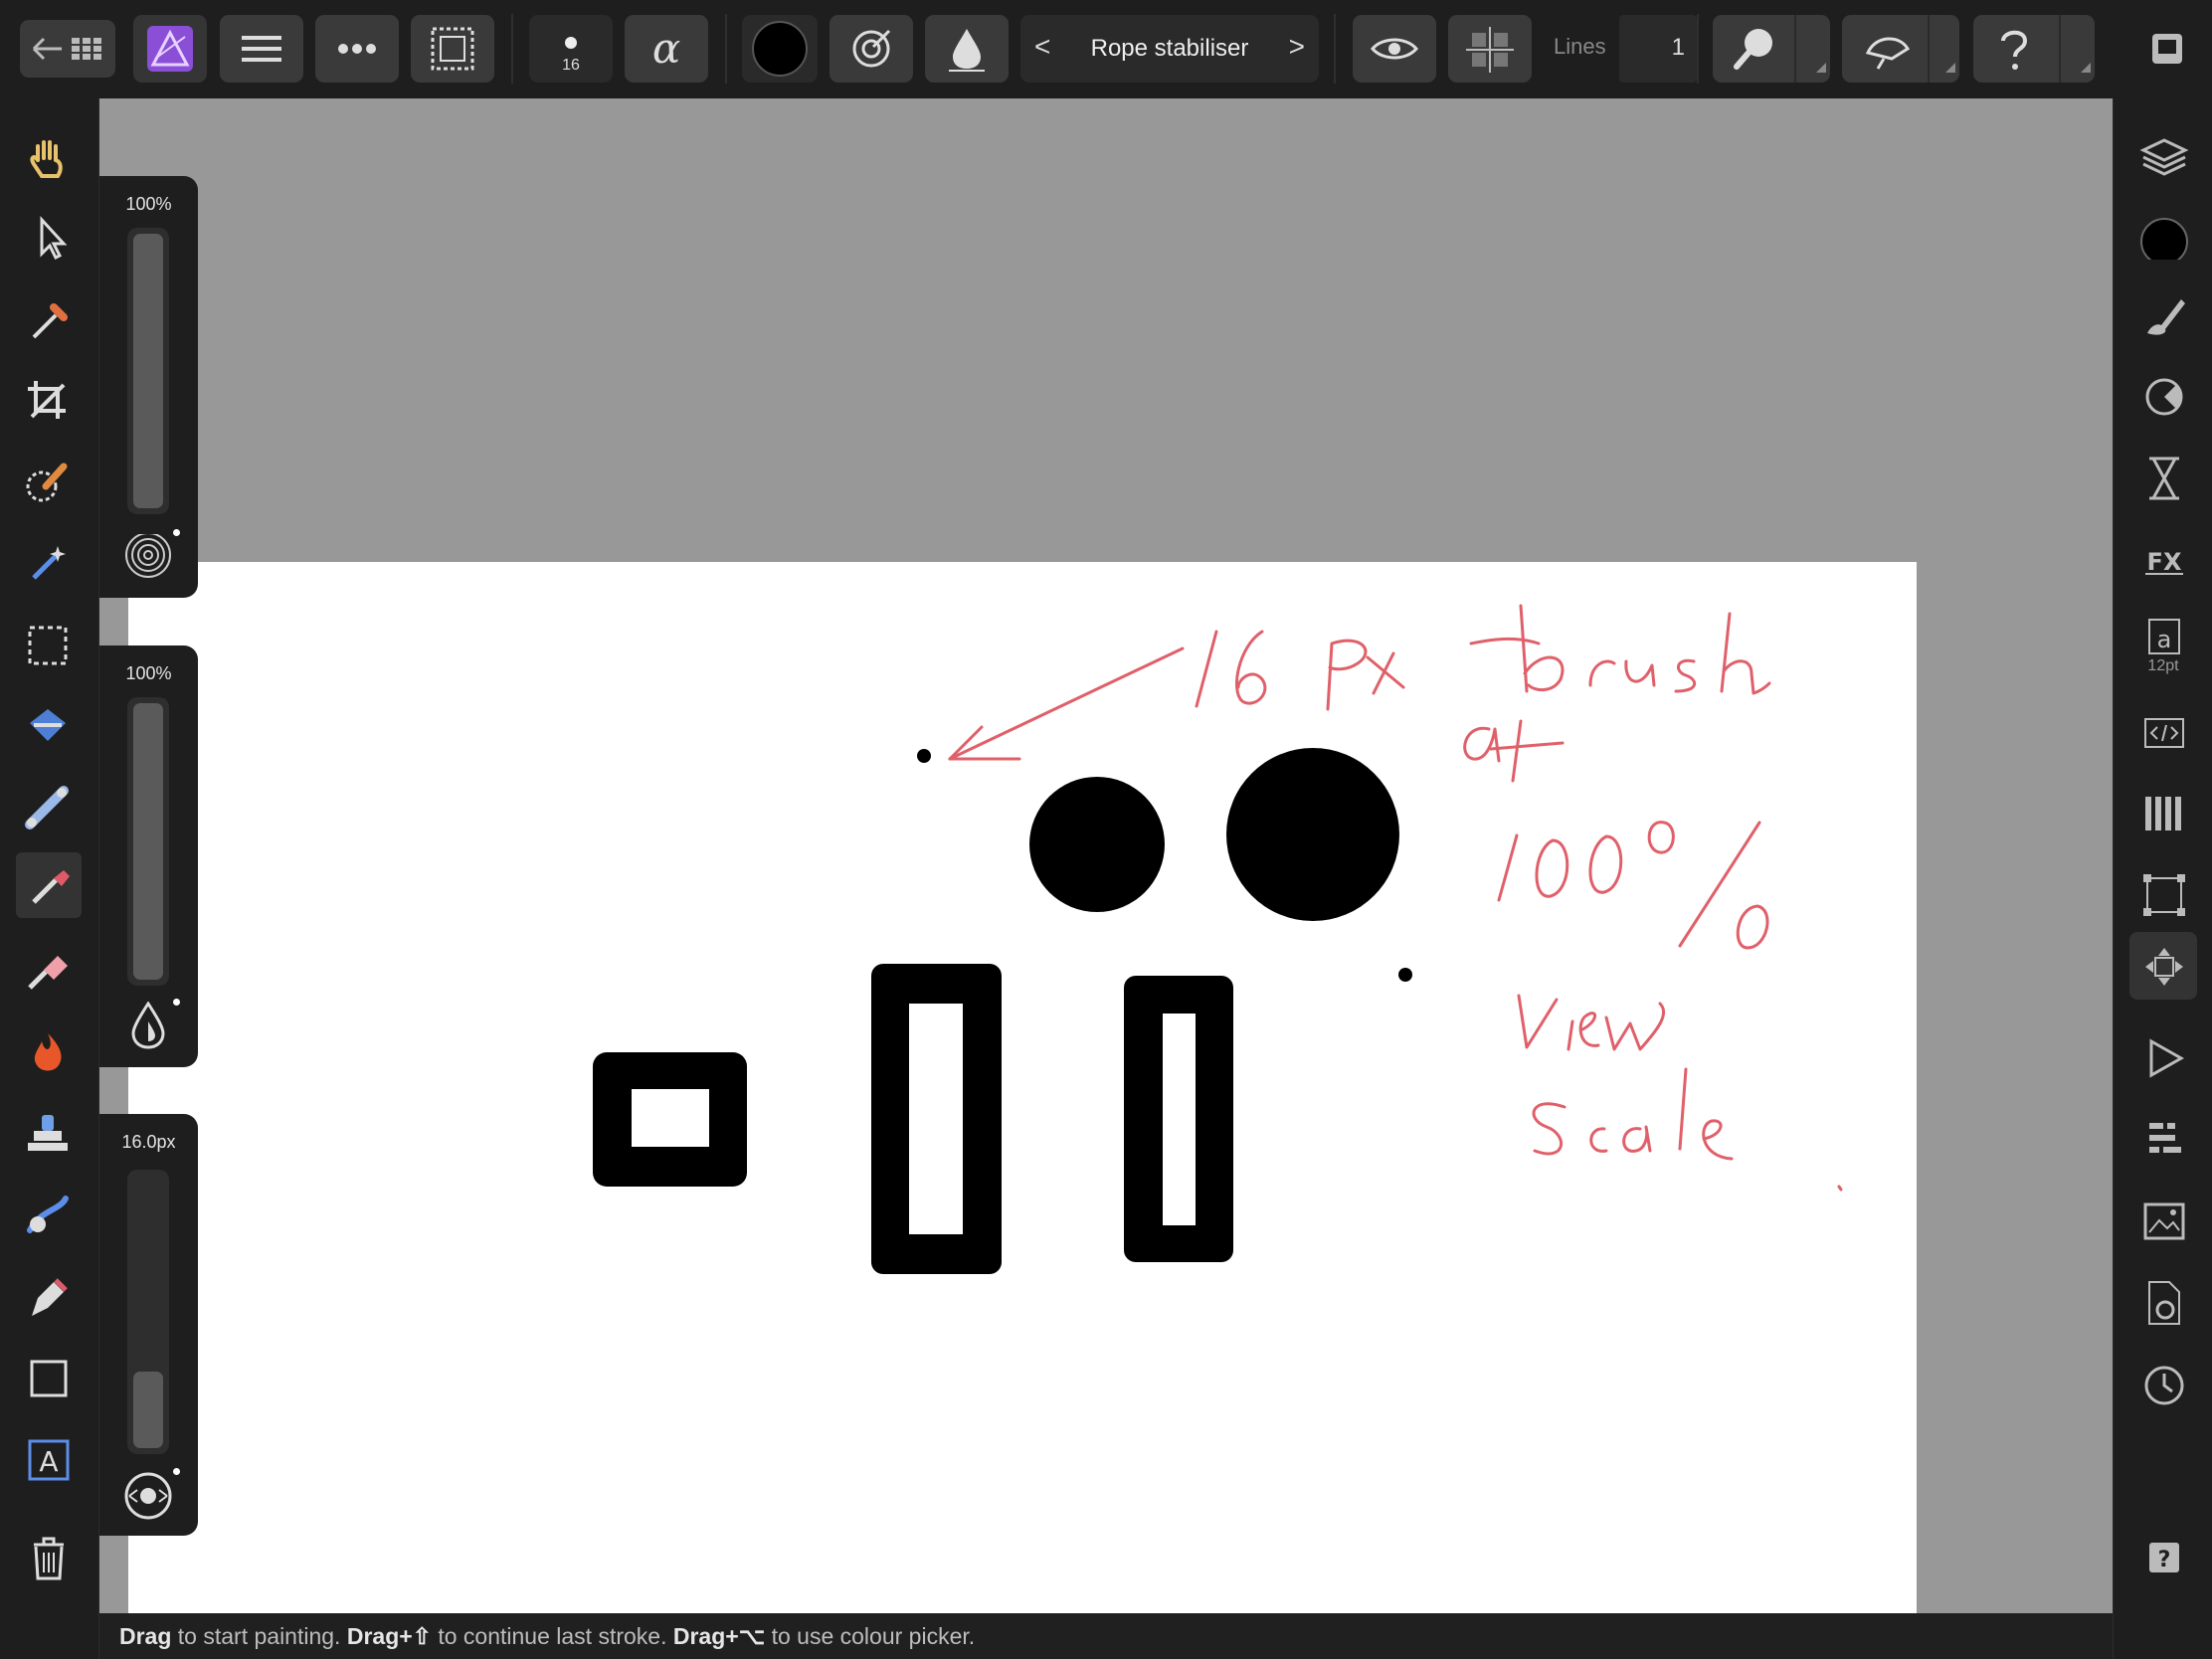  I want to click on marquee-icon, so click(48, 645).